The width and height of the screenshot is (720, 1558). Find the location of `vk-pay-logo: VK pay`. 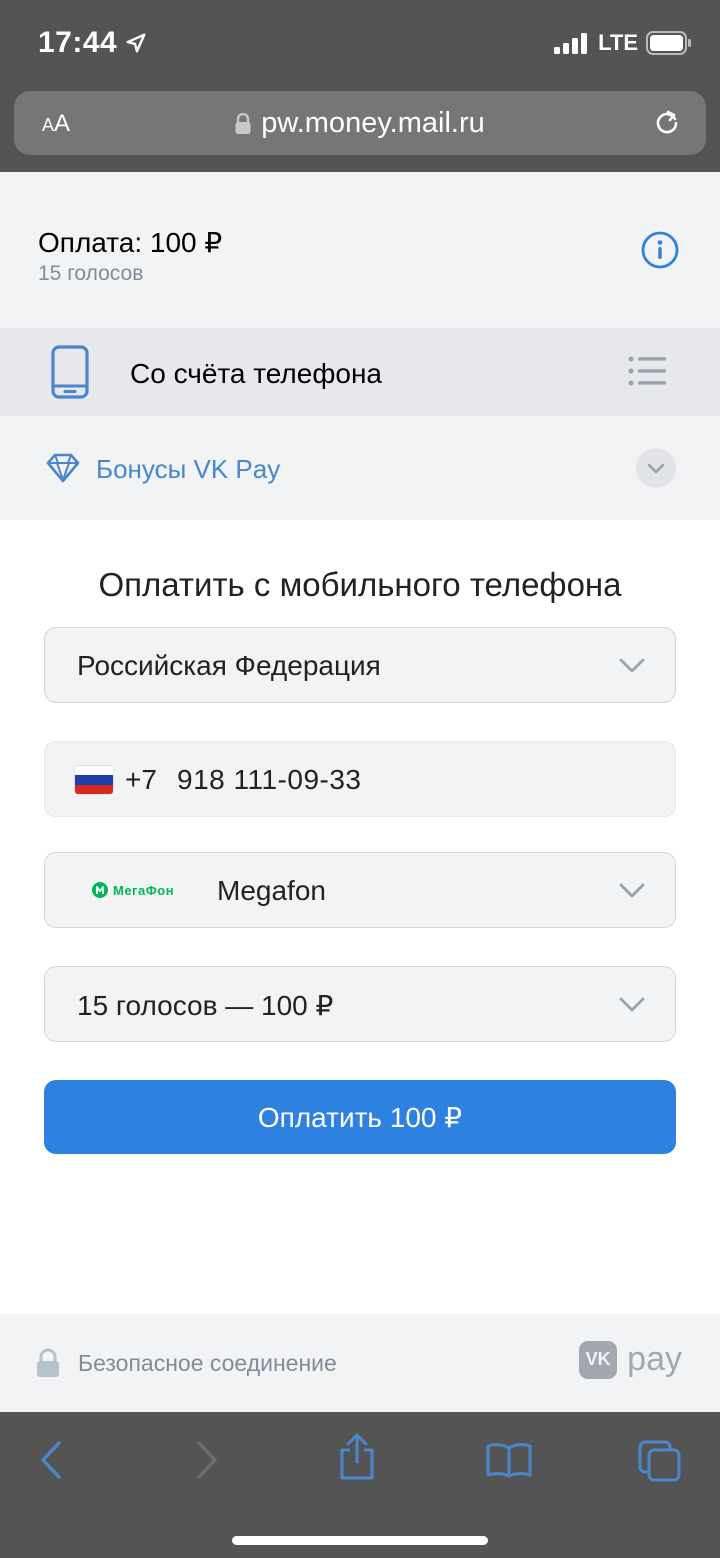

vk-pay-logo: VK pay is located at coordinates (630, 1359).